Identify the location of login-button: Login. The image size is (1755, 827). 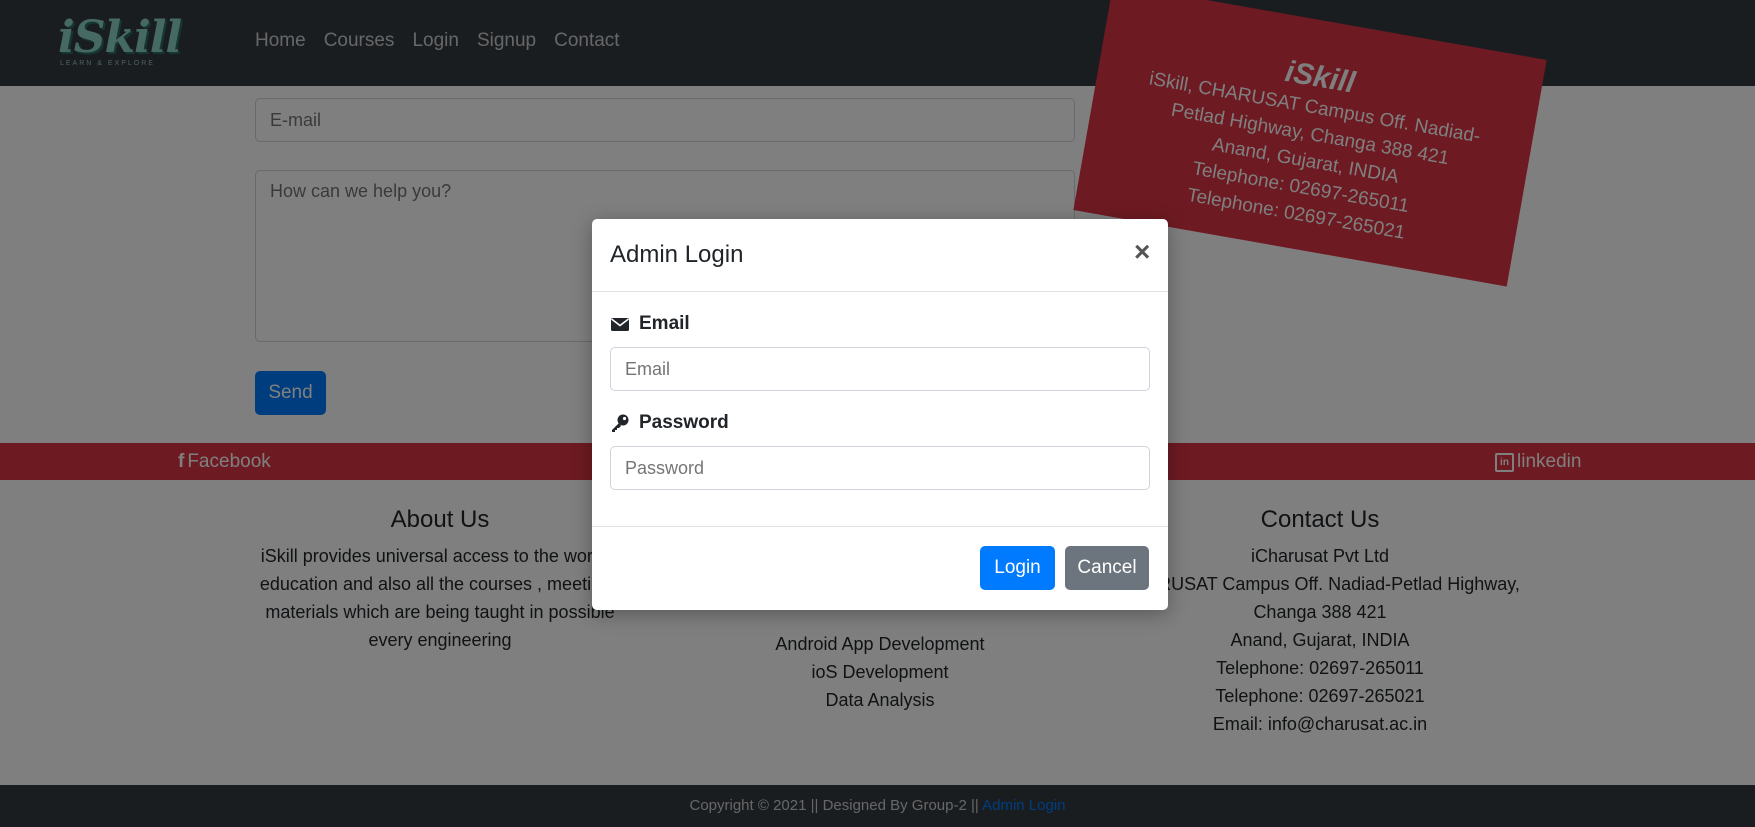
(1017, 568).